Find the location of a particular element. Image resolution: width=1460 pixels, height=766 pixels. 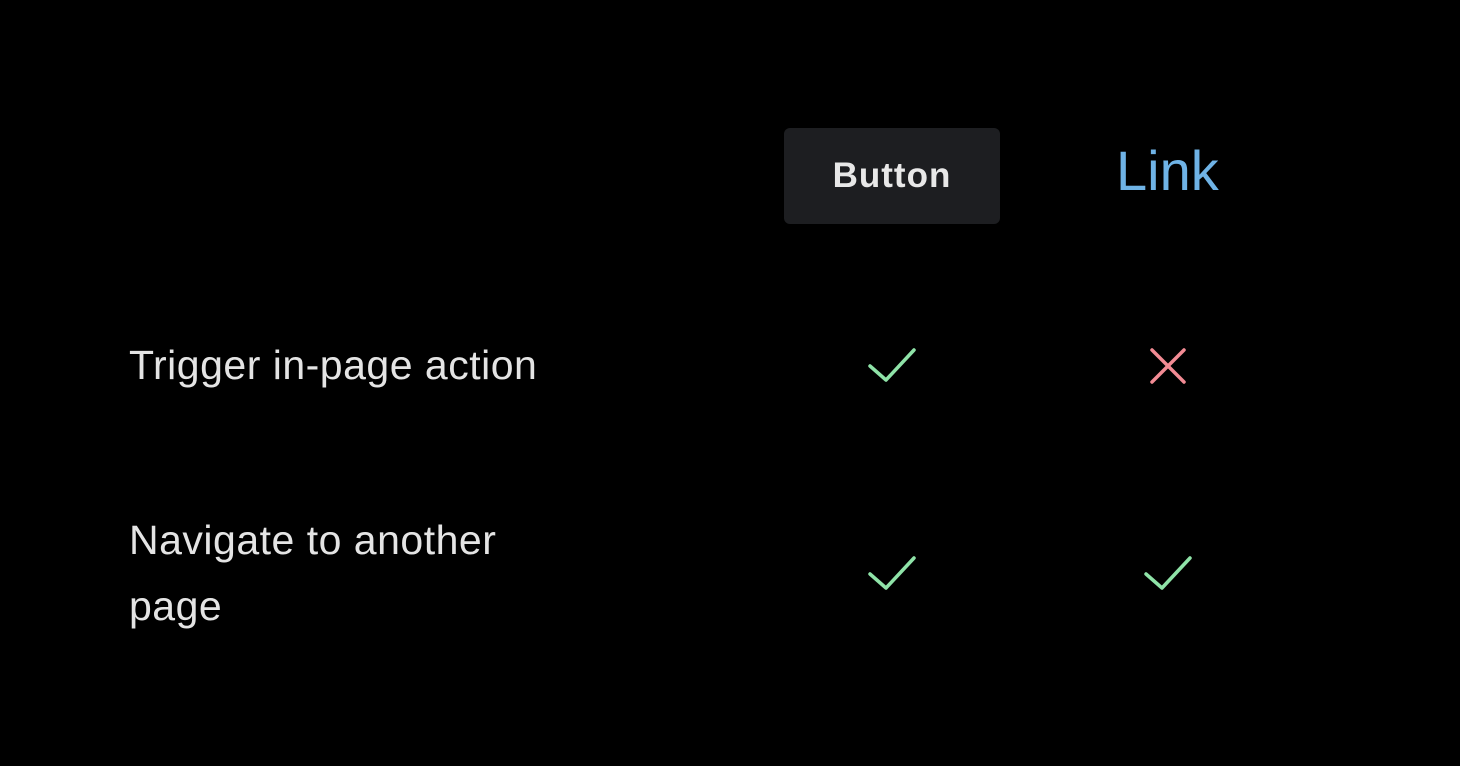

button-example-label: Button is located at coordinates (892, 175).